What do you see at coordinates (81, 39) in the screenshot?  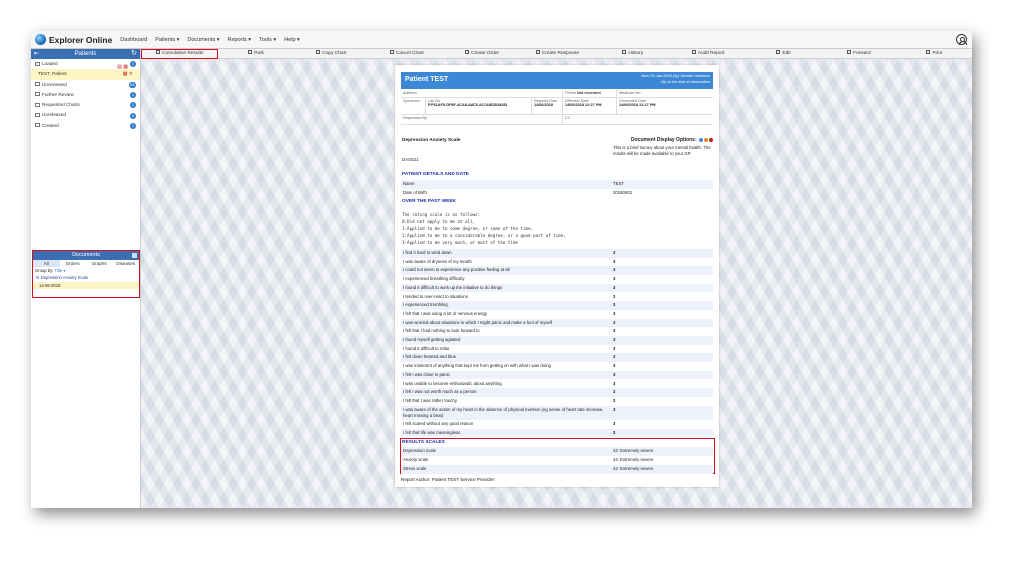 I see `app-title: Explorer Online` at bounding box center [81, 39].